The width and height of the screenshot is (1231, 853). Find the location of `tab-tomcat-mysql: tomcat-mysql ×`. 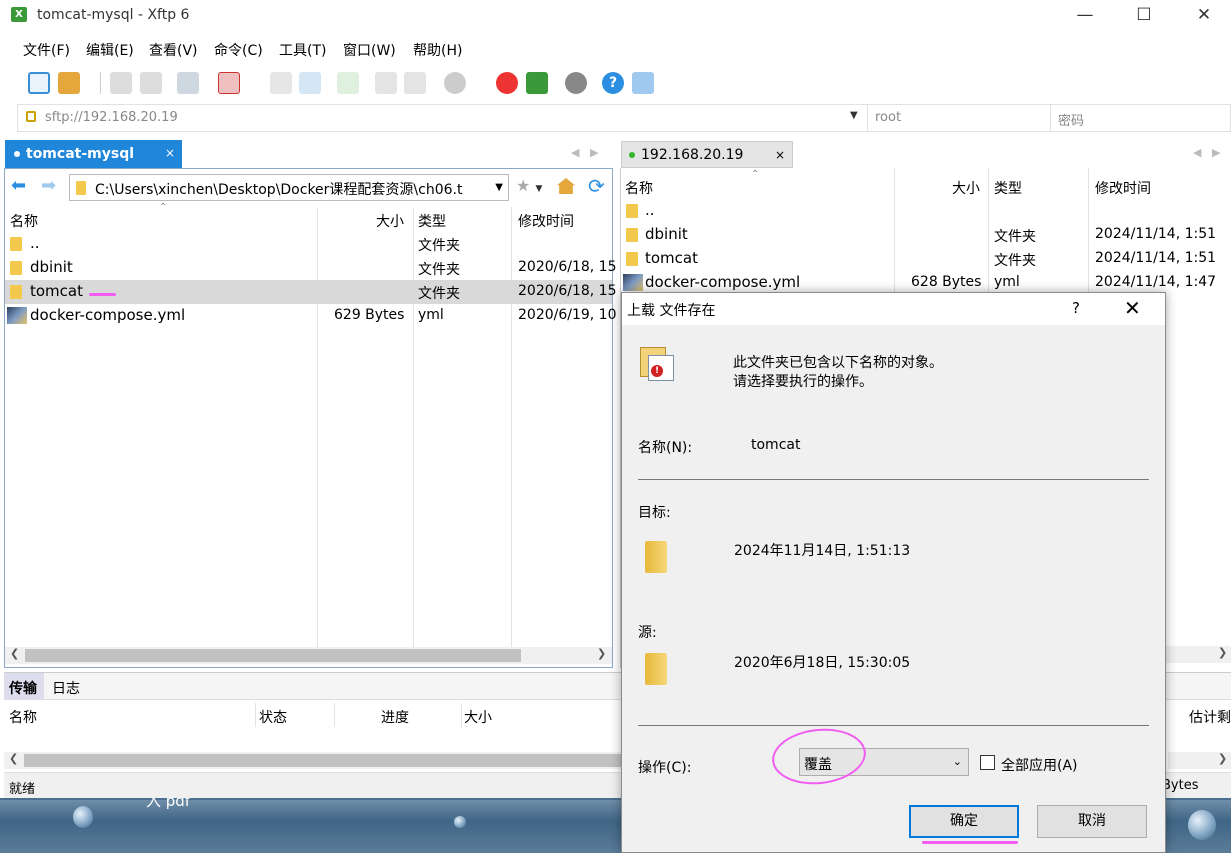

tab-tomcat-mysql: tomcat-mysql × is located at coordinates (93, 154).